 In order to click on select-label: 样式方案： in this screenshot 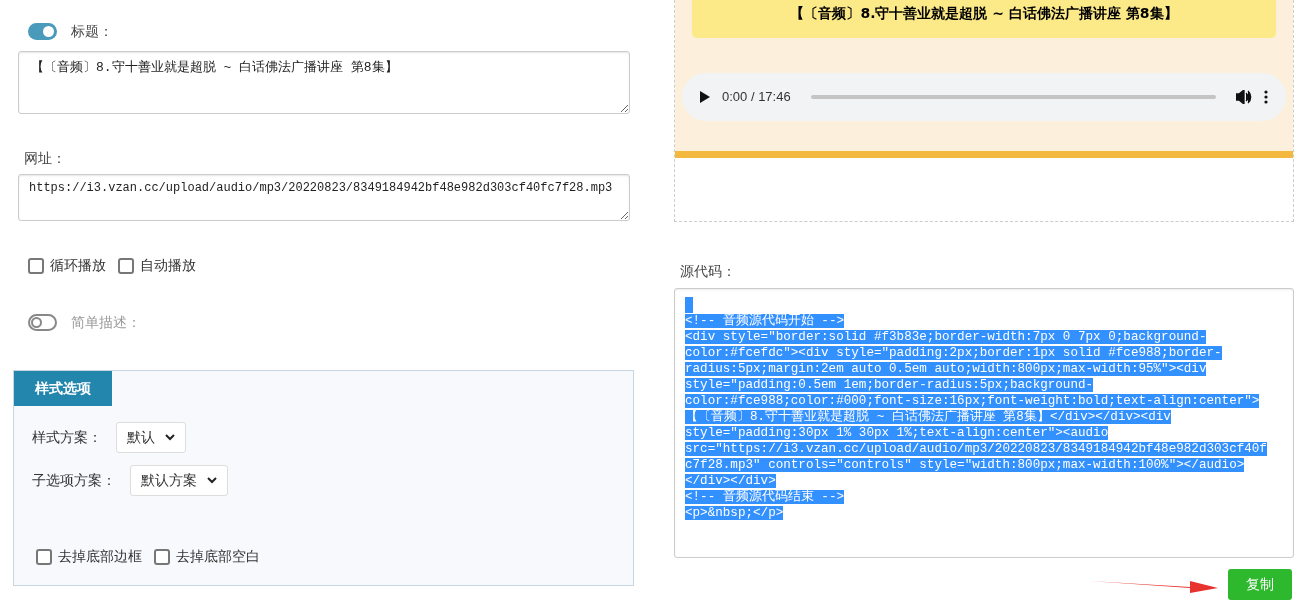, I will do `click(67, 437)`.